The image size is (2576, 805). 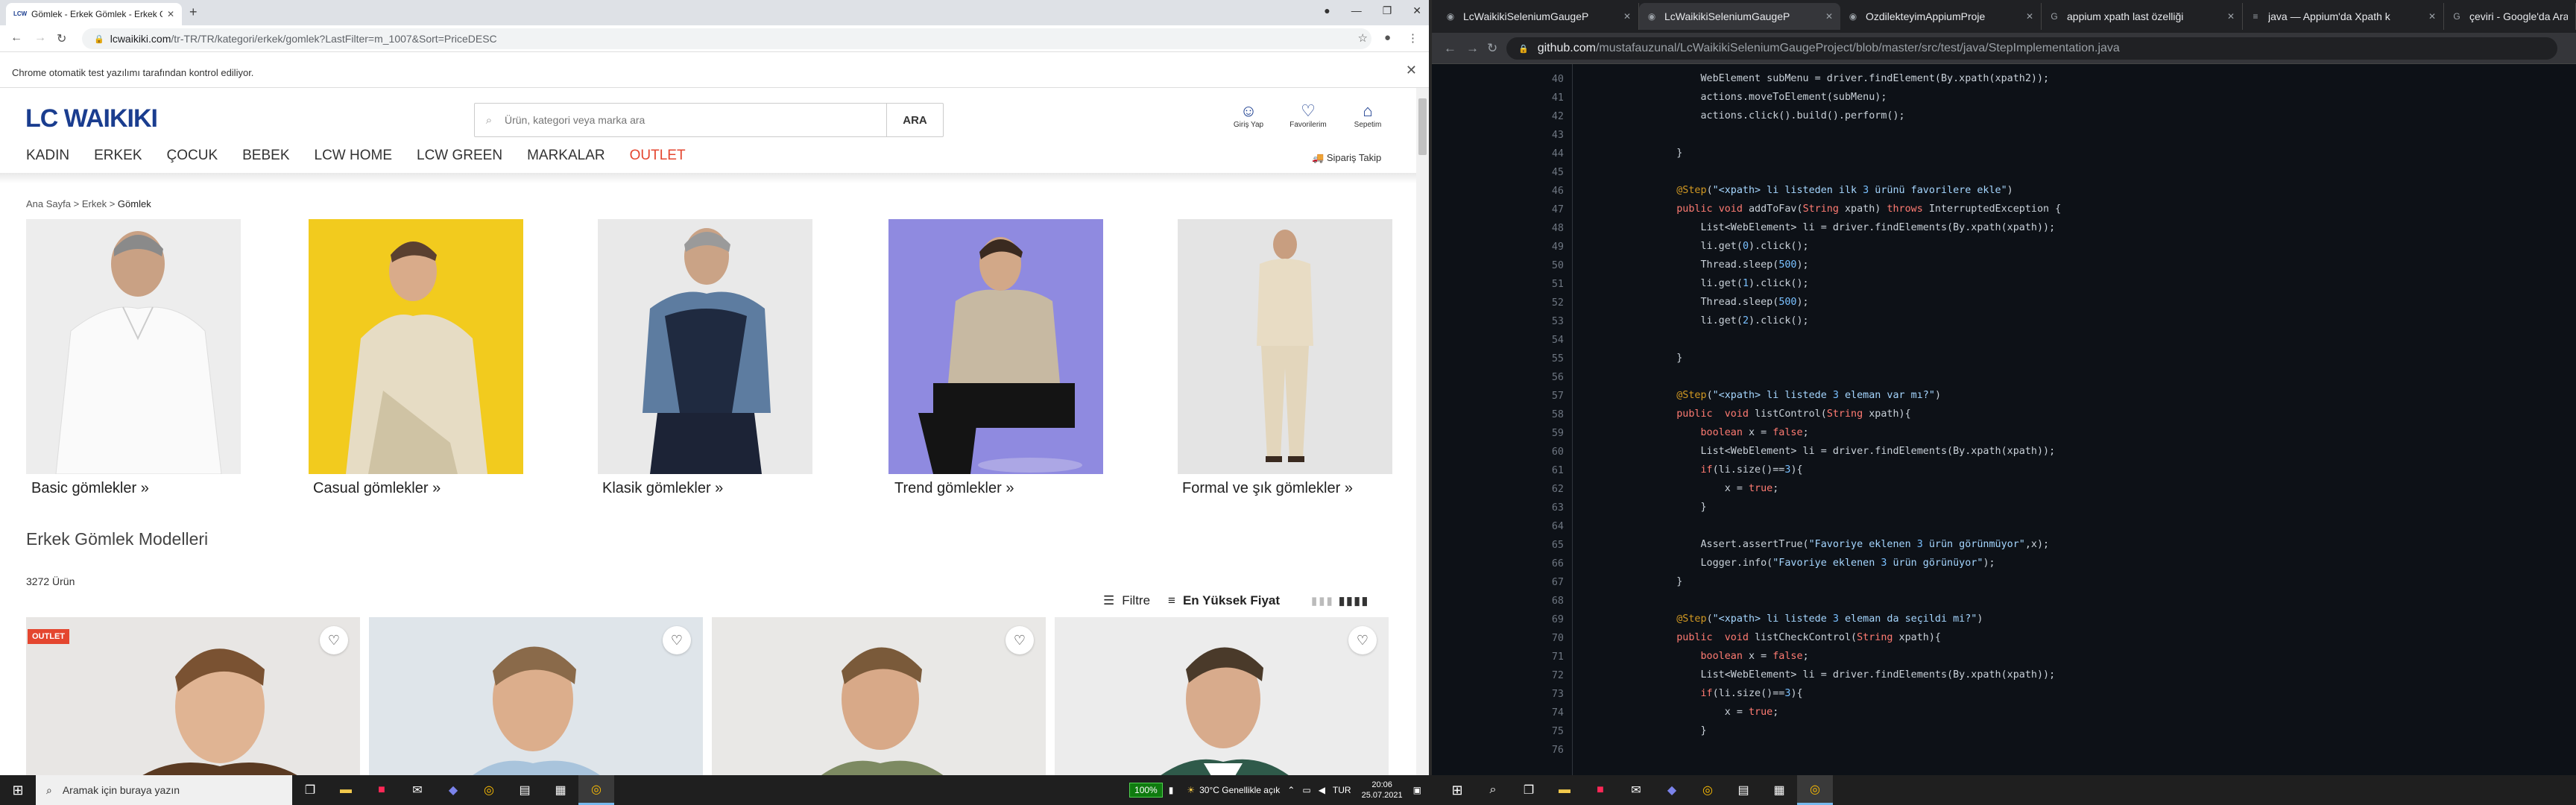 I want to click on casual-shirts-link: Casual gömlekler », so click(x=377, y=488).